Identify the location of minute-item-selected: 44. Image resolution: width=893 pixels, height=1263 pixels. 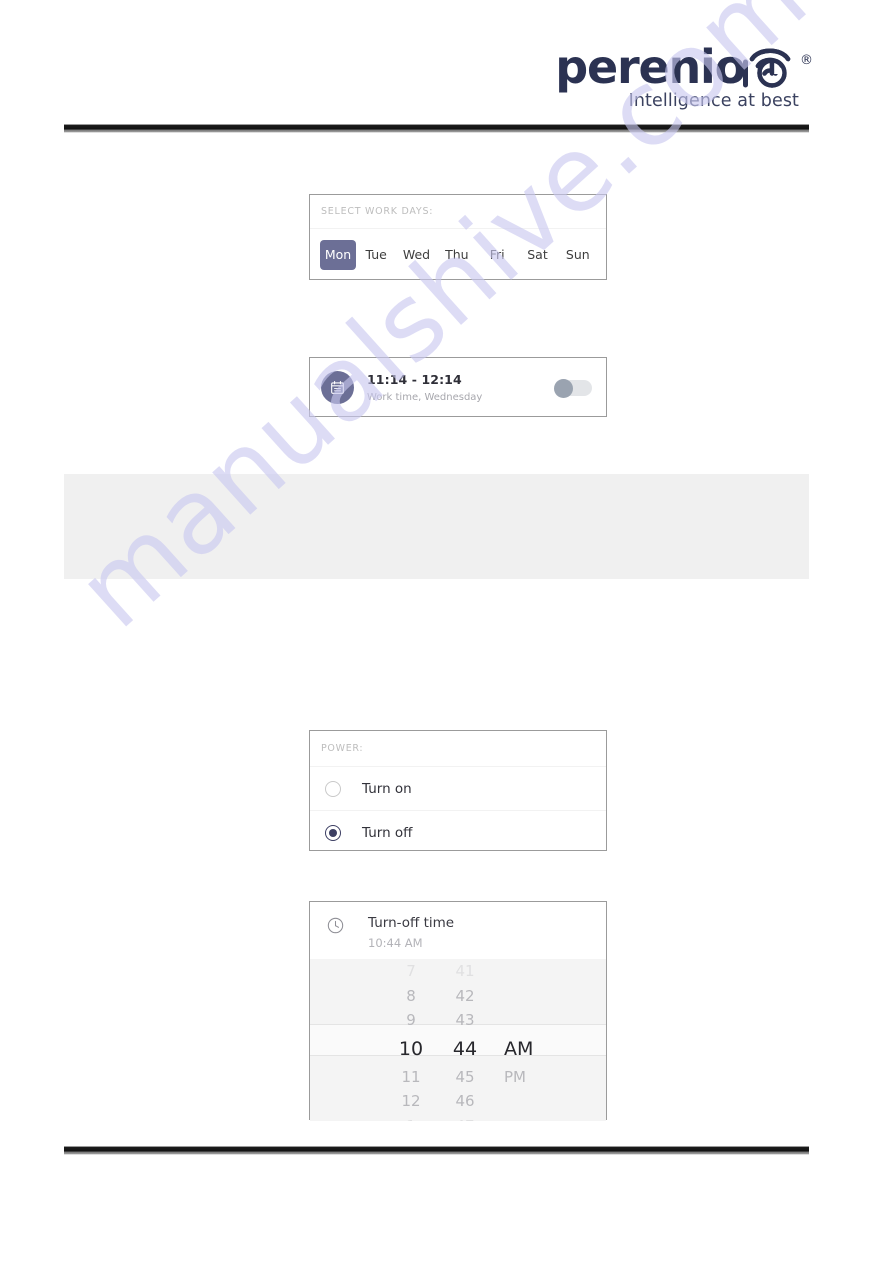
(465, 1049).